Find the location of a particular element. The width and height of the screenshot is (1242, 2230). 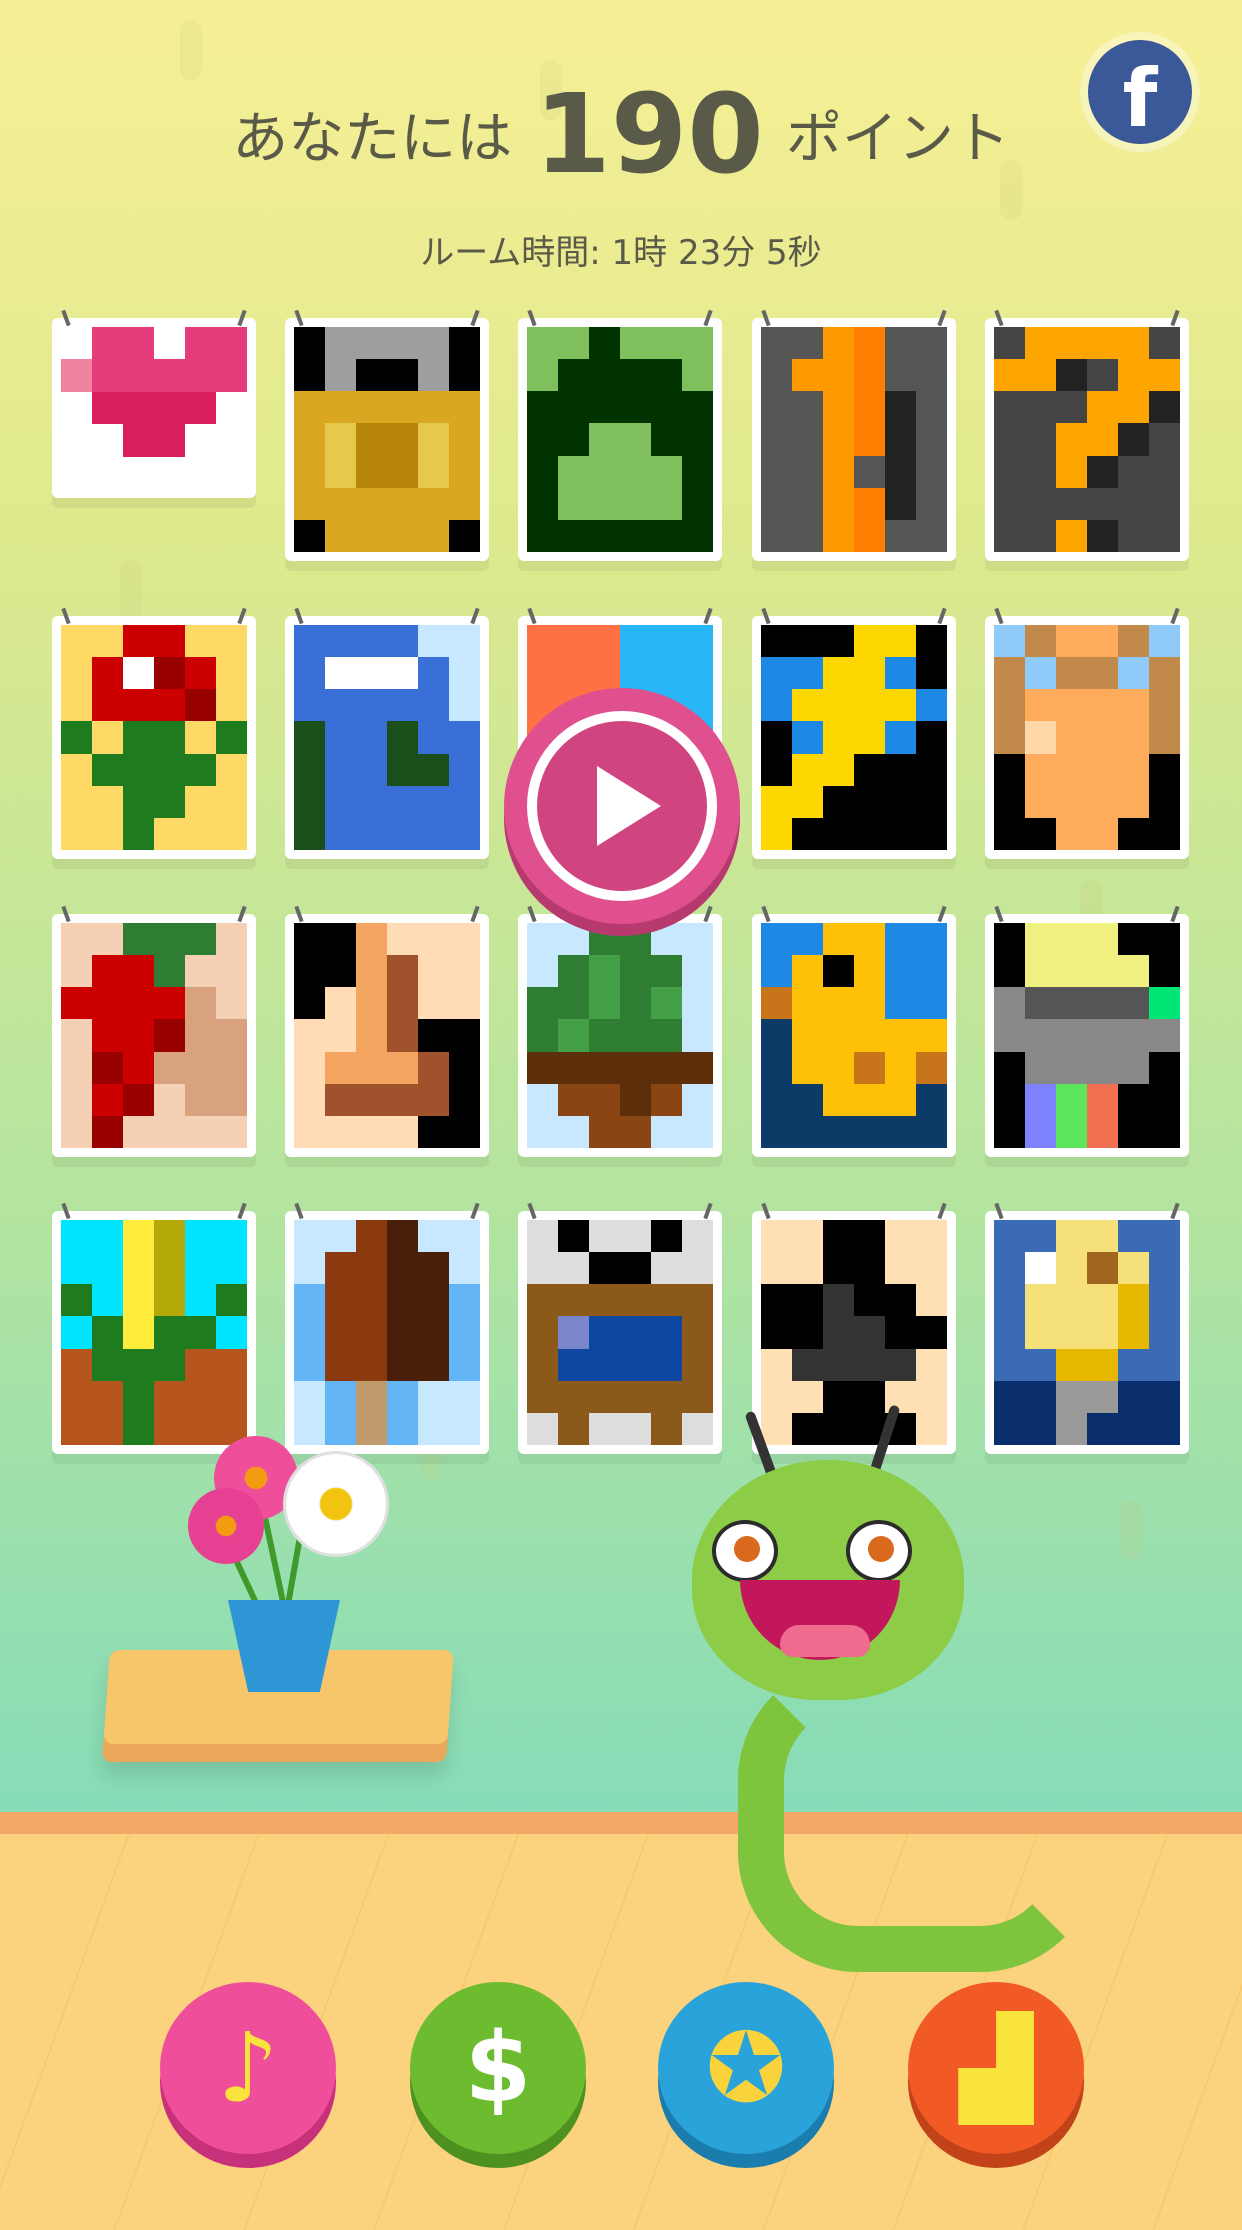

puzzle-card-heart is located at coordinates (154, 408).